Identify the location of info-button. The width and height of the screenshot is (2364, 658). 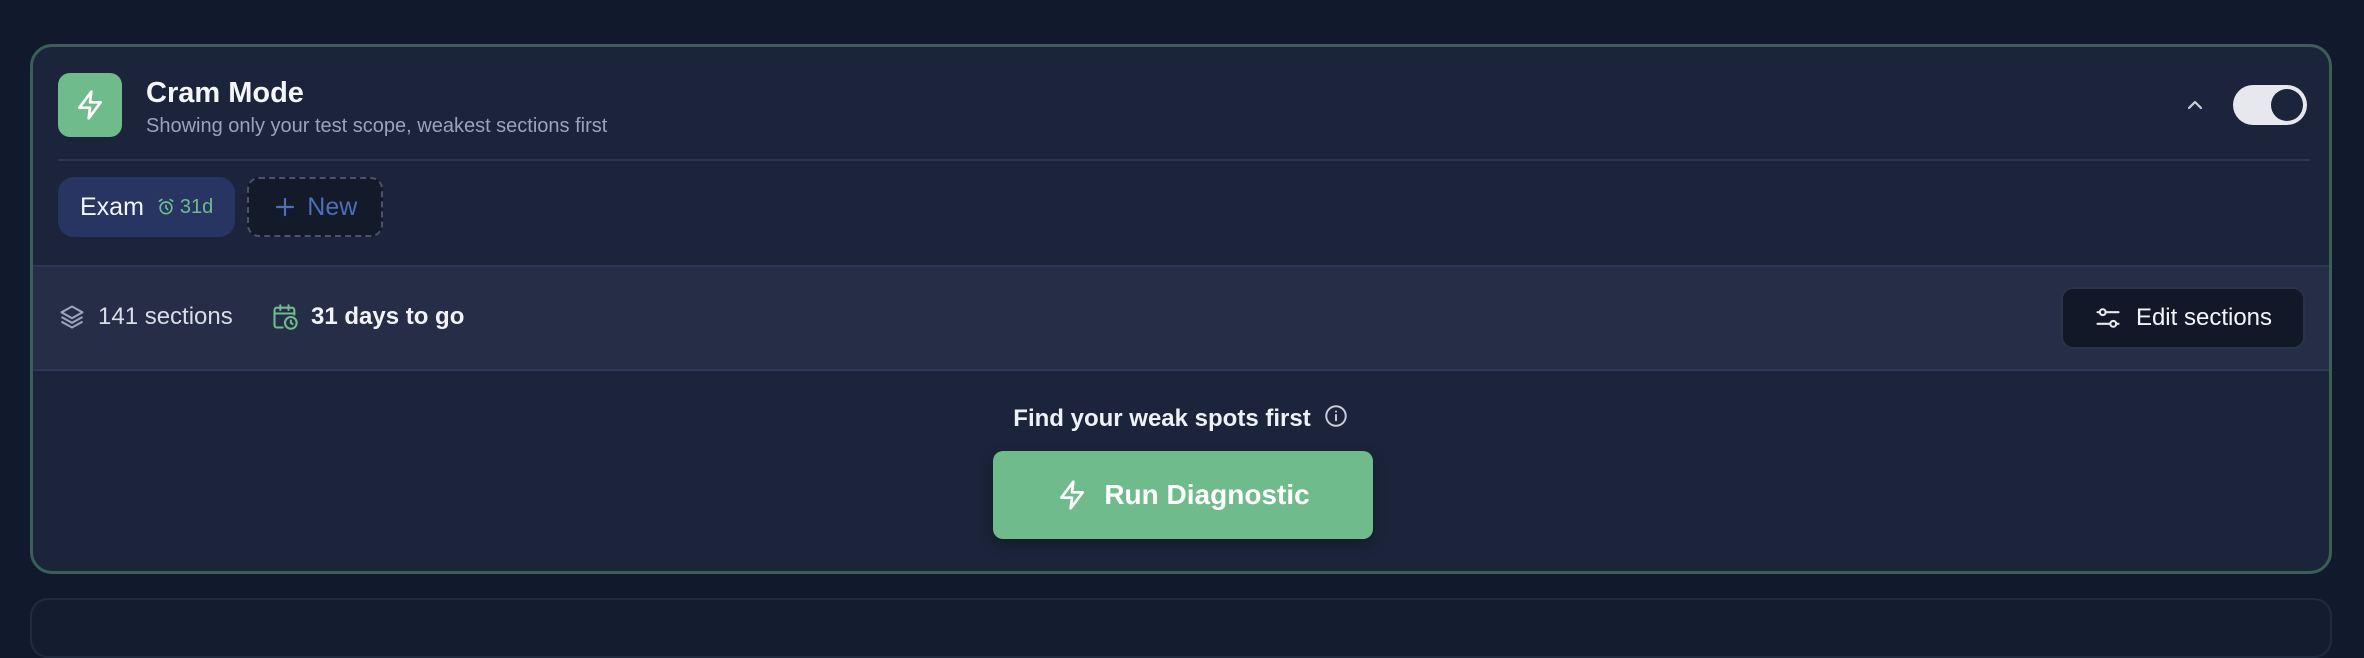
(1336, 418).